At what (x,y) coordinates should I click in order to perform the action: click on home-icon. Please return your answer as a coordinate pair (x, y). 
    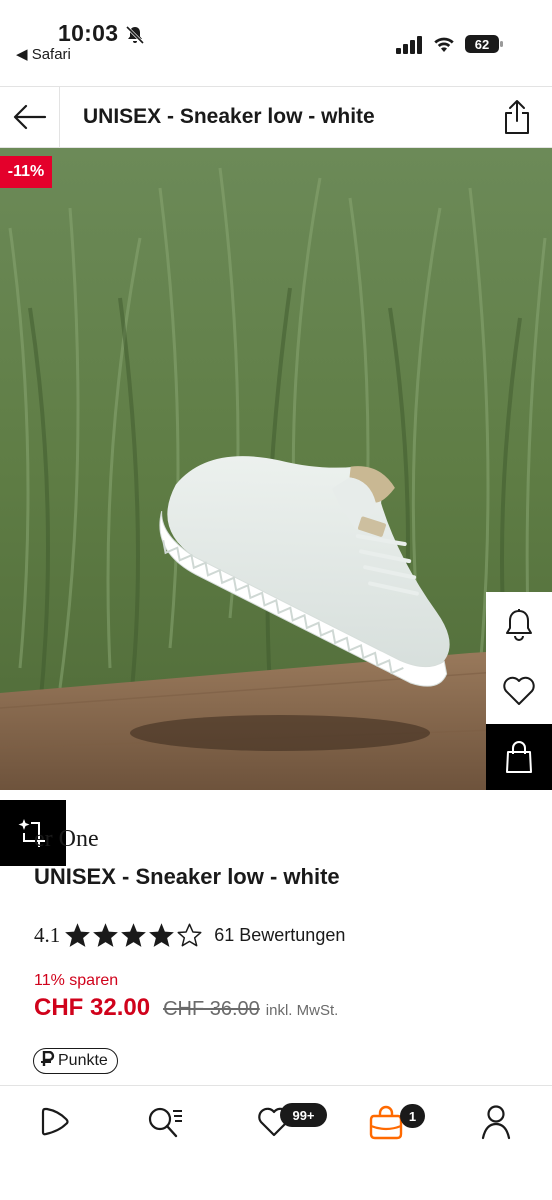
    Looking at the image, I should click on (55, 1121).